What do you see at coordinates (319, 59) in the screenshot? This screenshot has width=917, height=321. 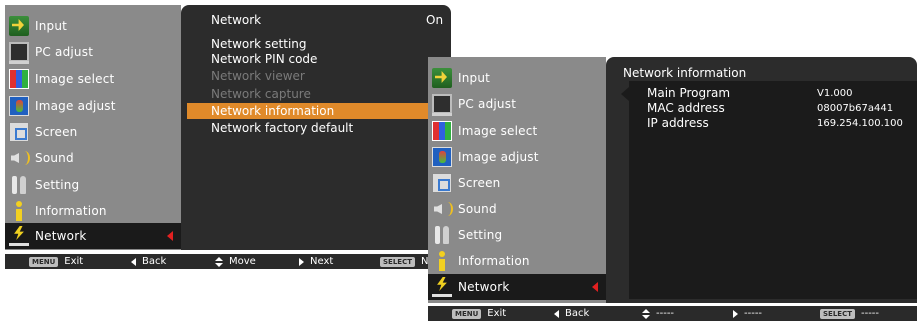 I see `option-network-pin-code: Network PIN code` at bounding box center [319, 59].